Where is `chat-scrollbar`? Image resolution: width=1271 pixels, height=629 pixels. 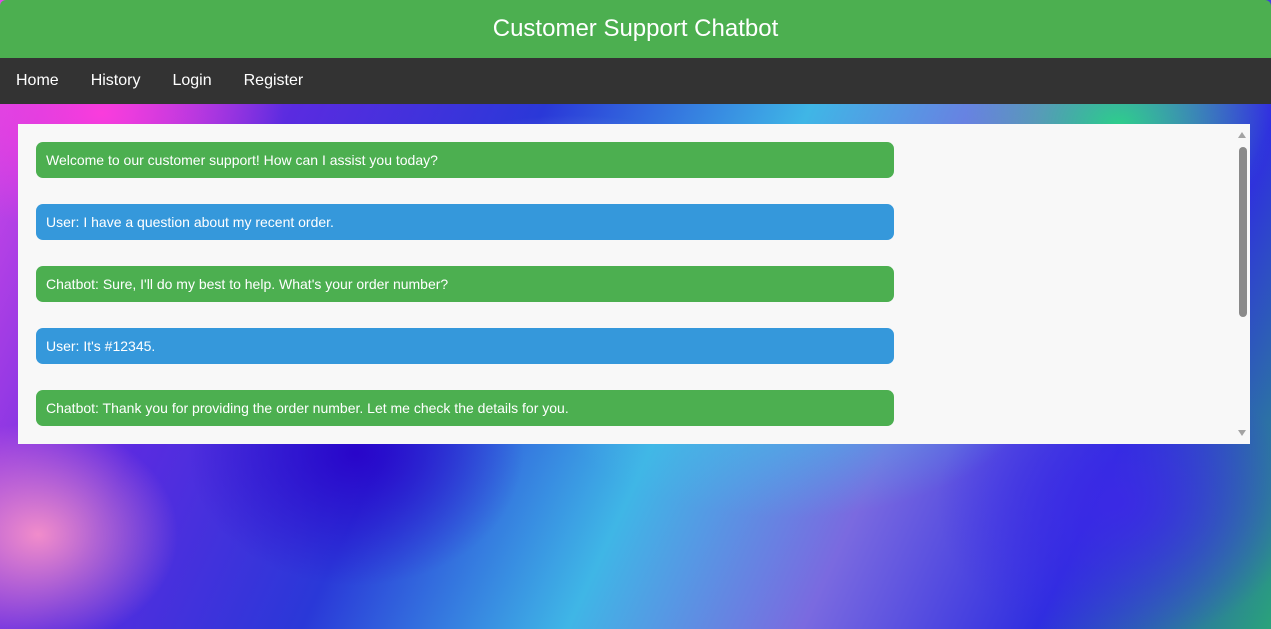
chat-scrollbar is located at coordinates (1242, 284).